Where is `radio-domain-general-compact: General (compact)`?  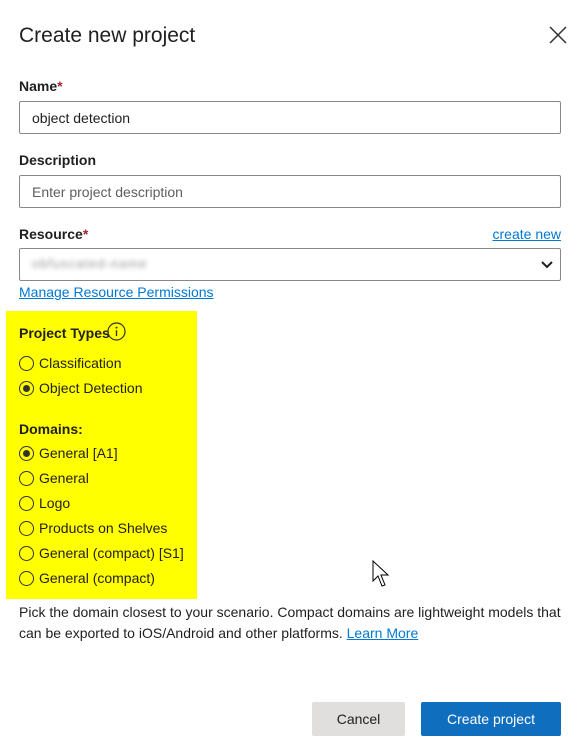
radio-domain-general-compact: General (compact) is located at coordinates (87, 578).